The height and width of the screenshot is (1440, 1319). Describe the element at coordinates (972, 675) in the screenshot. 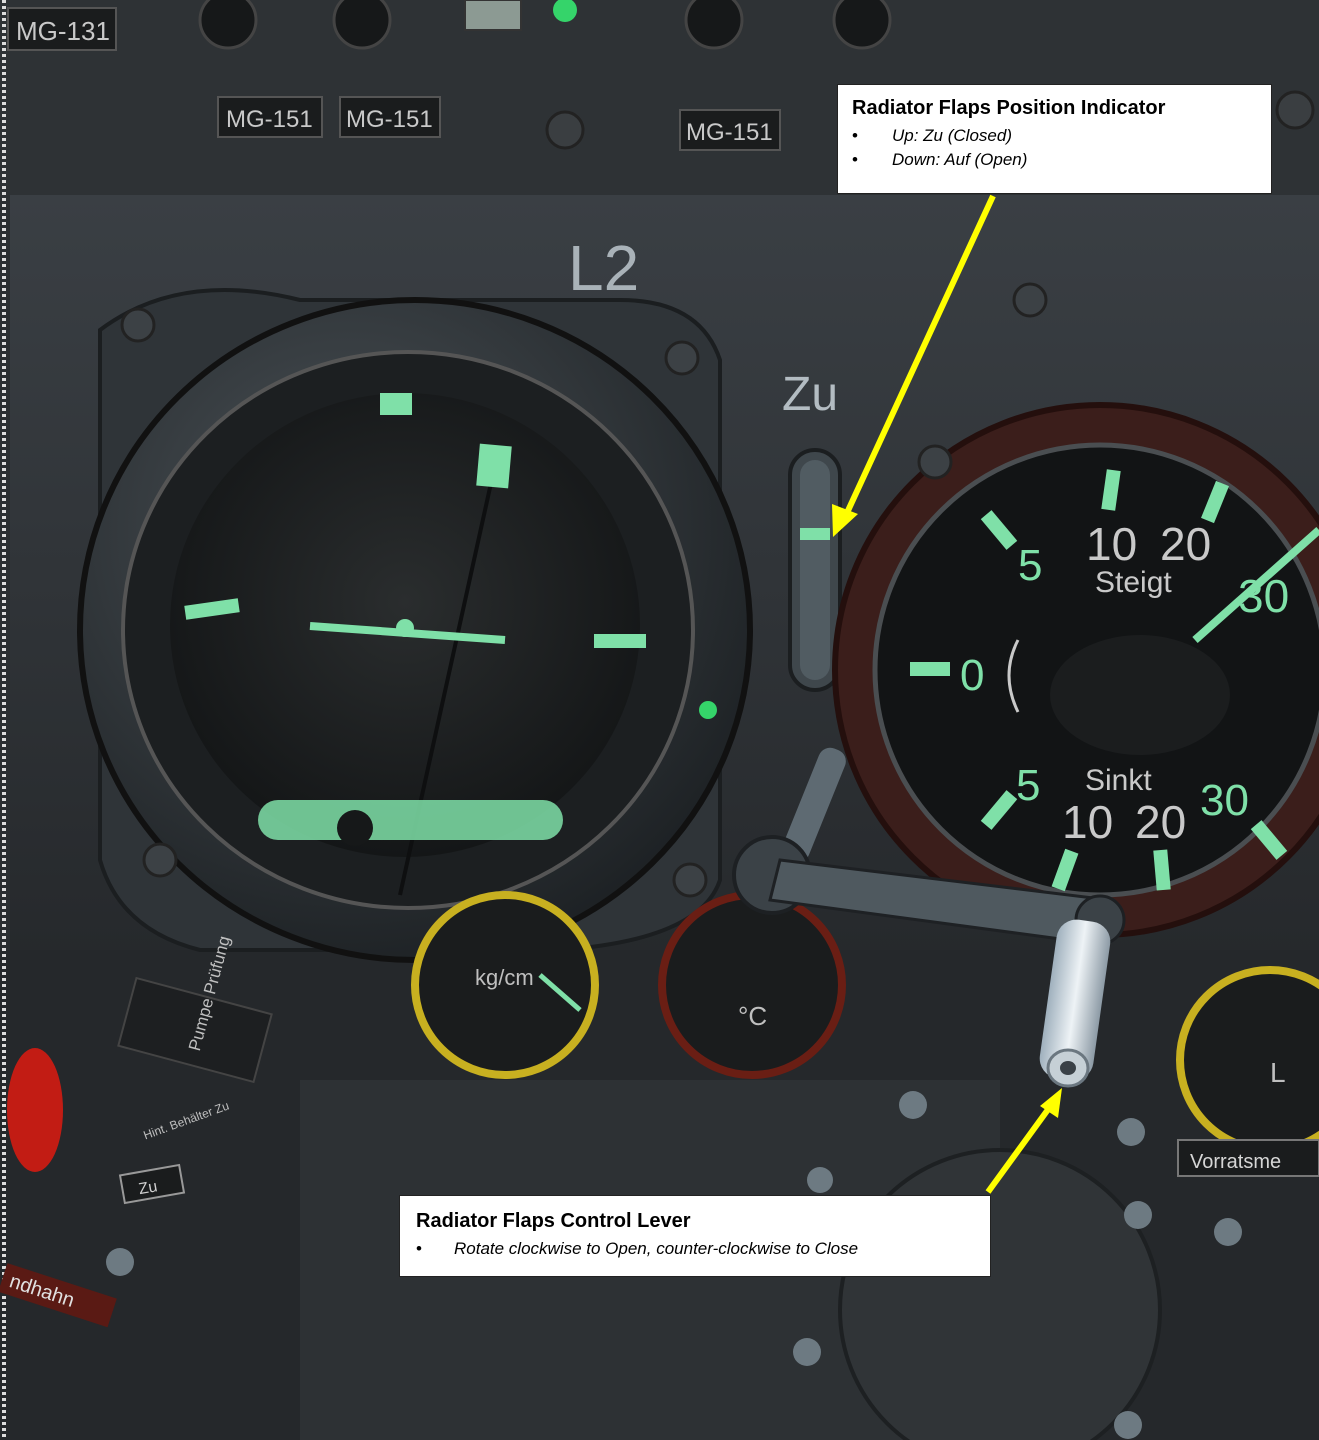

I see `vsi-num-0: 0` at that location.